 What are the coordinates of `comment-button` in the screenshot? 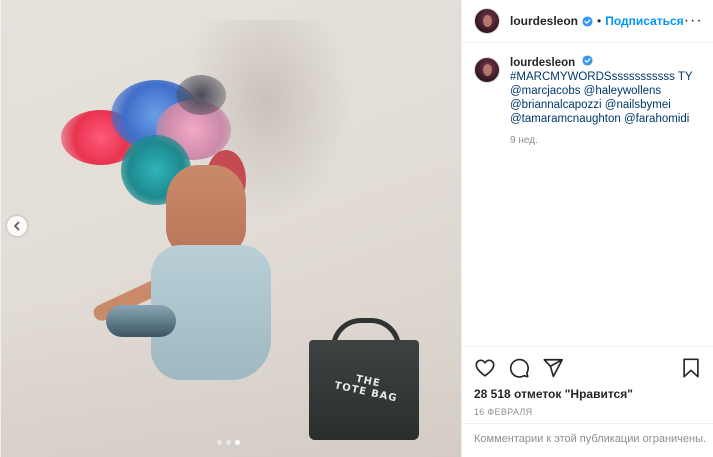 It's located at (519, 368).